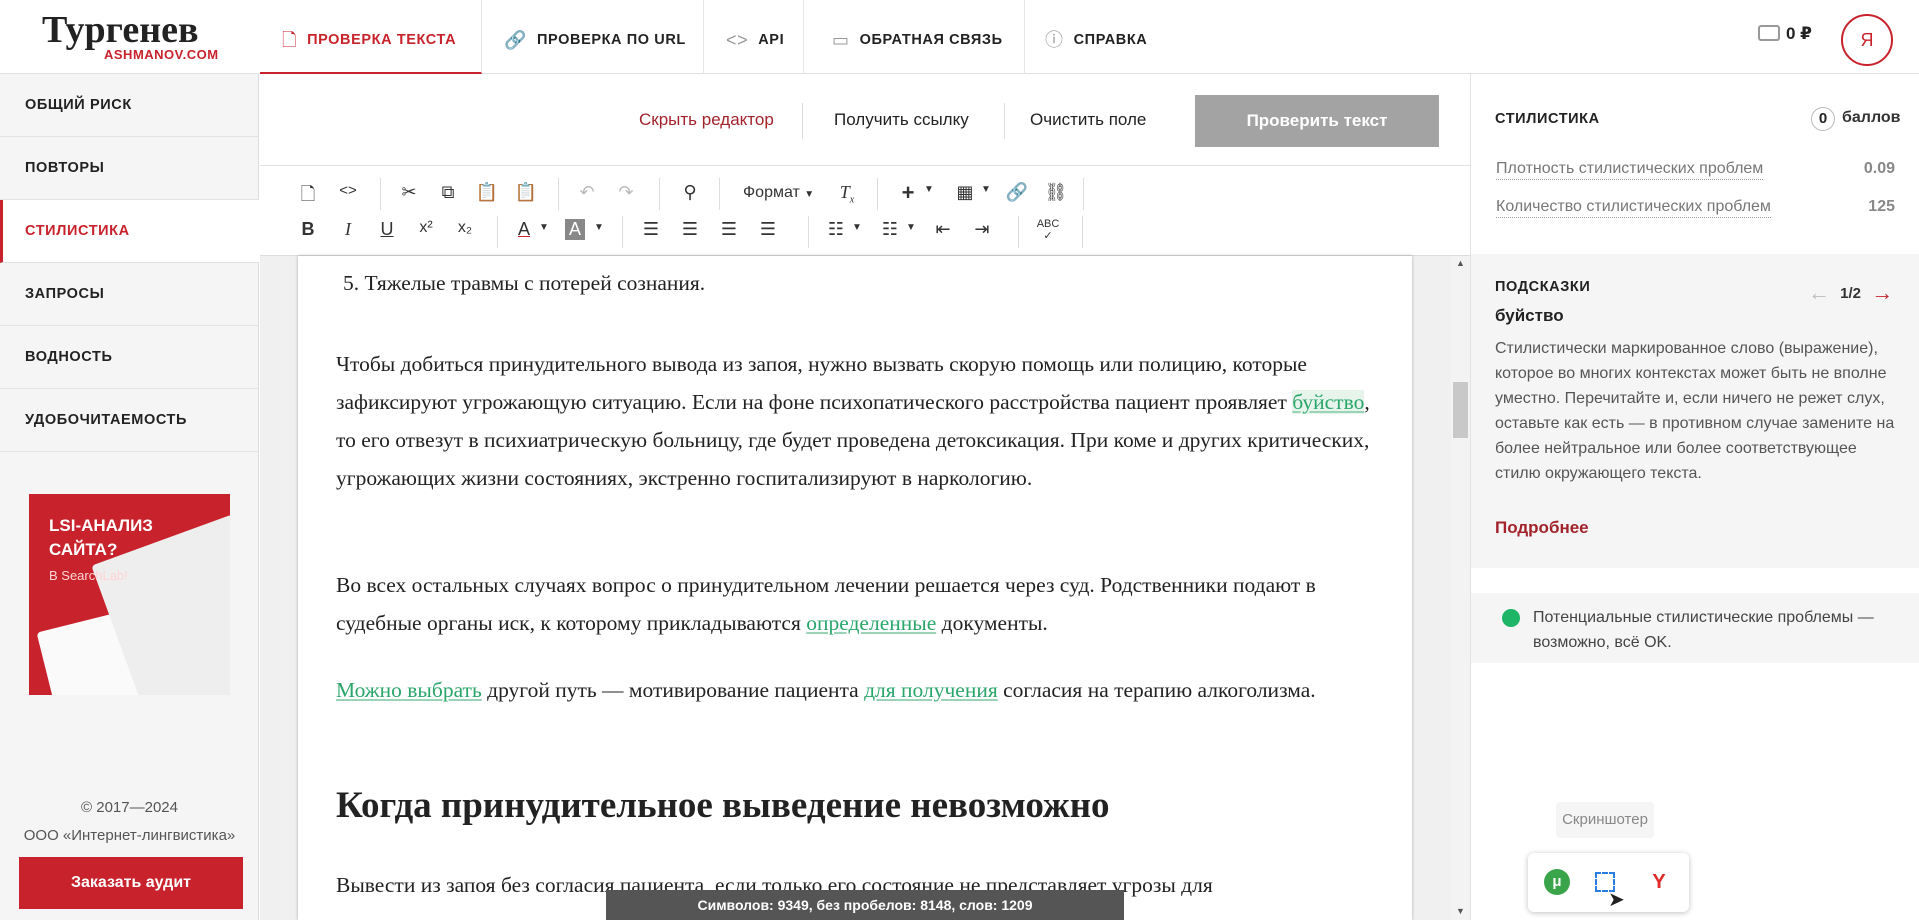 This screenshot has width=1919, height=920. Describe the element at coordinates (1633, 208) in the screenshot. I see `metric-count-label: Количество стилистических проблем` at that location.